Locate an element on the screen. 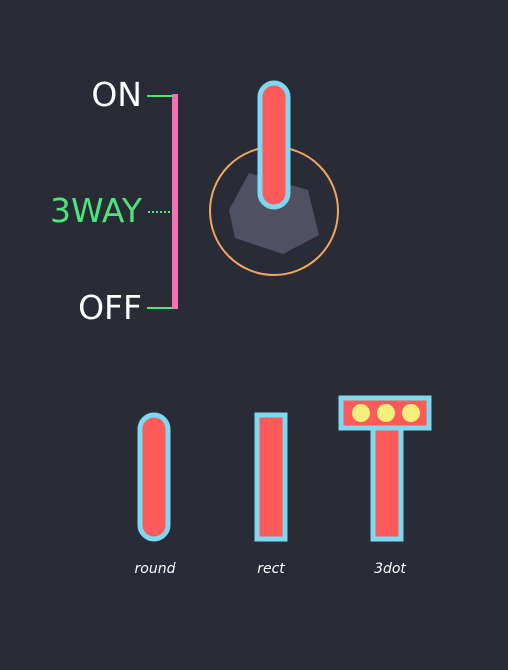 This screenshot has width=508, height=670. threedot-caption: 3dot is located at coordinates (390, 569).